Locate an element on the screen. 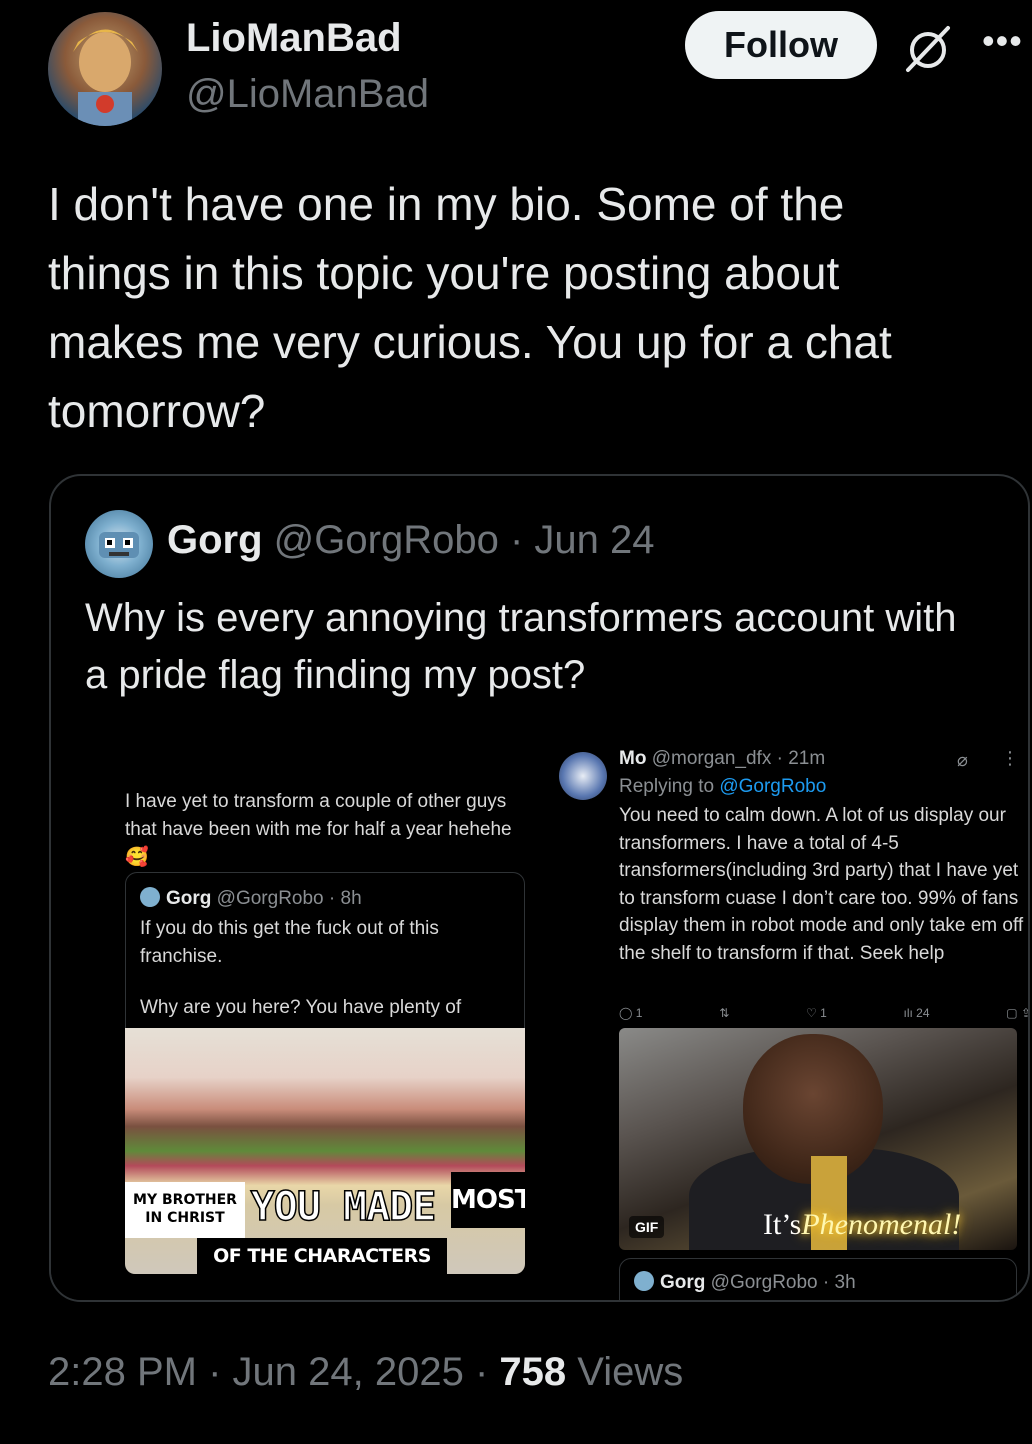 Image resolution: width=1032 pixels, height=1444 pixels. author-avatar is located at coordinates (105, 69).